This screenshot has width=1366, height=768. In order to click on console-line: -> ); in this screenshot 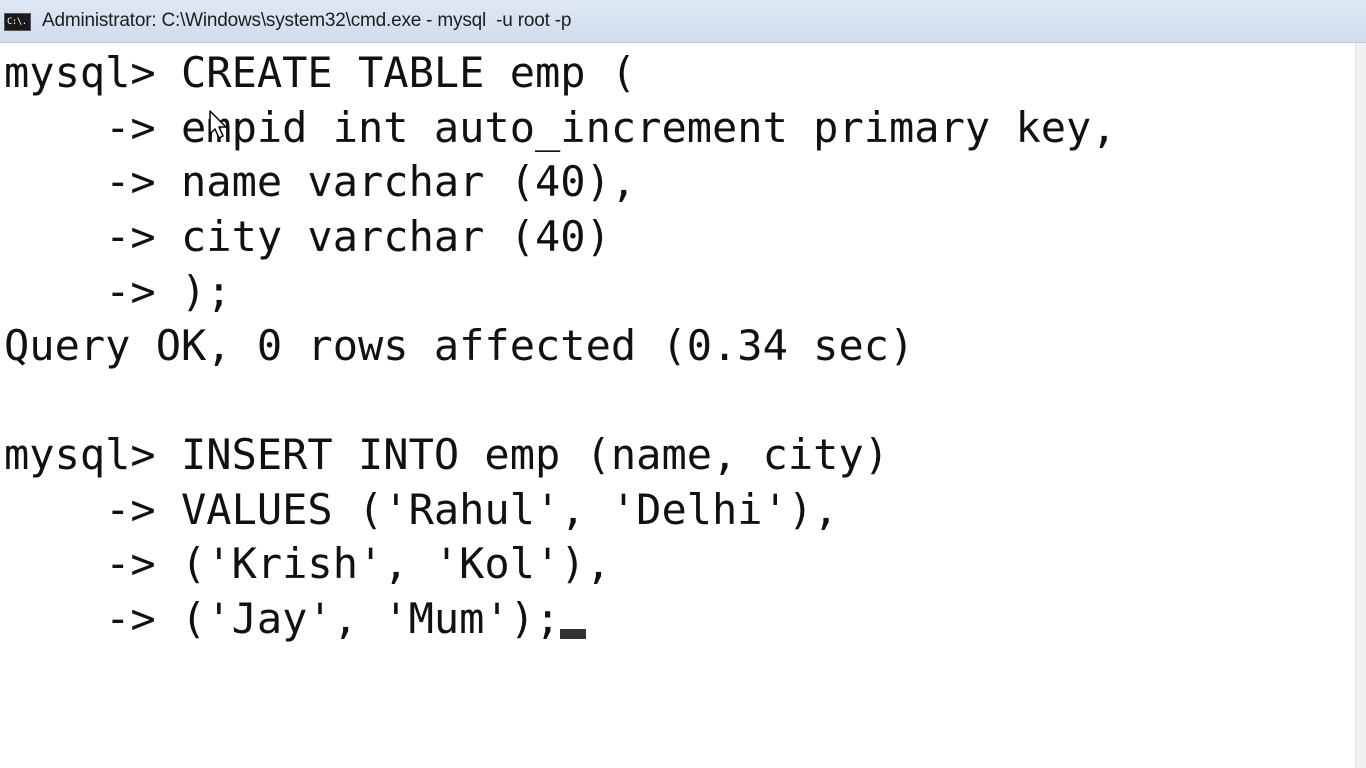, I will do `click(118, 291)`.